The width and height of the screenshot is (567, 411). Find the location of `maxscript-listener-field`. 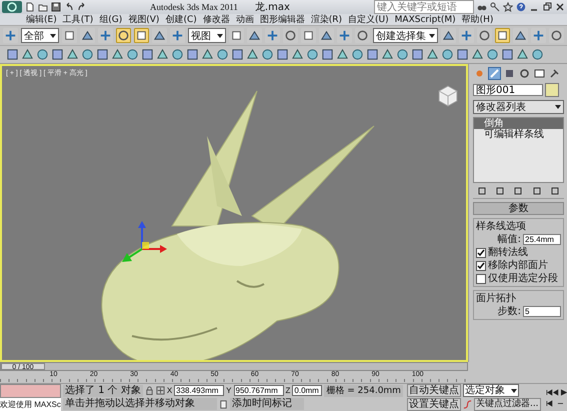

maxscript-listener-field is located at coordinates (30, 391).